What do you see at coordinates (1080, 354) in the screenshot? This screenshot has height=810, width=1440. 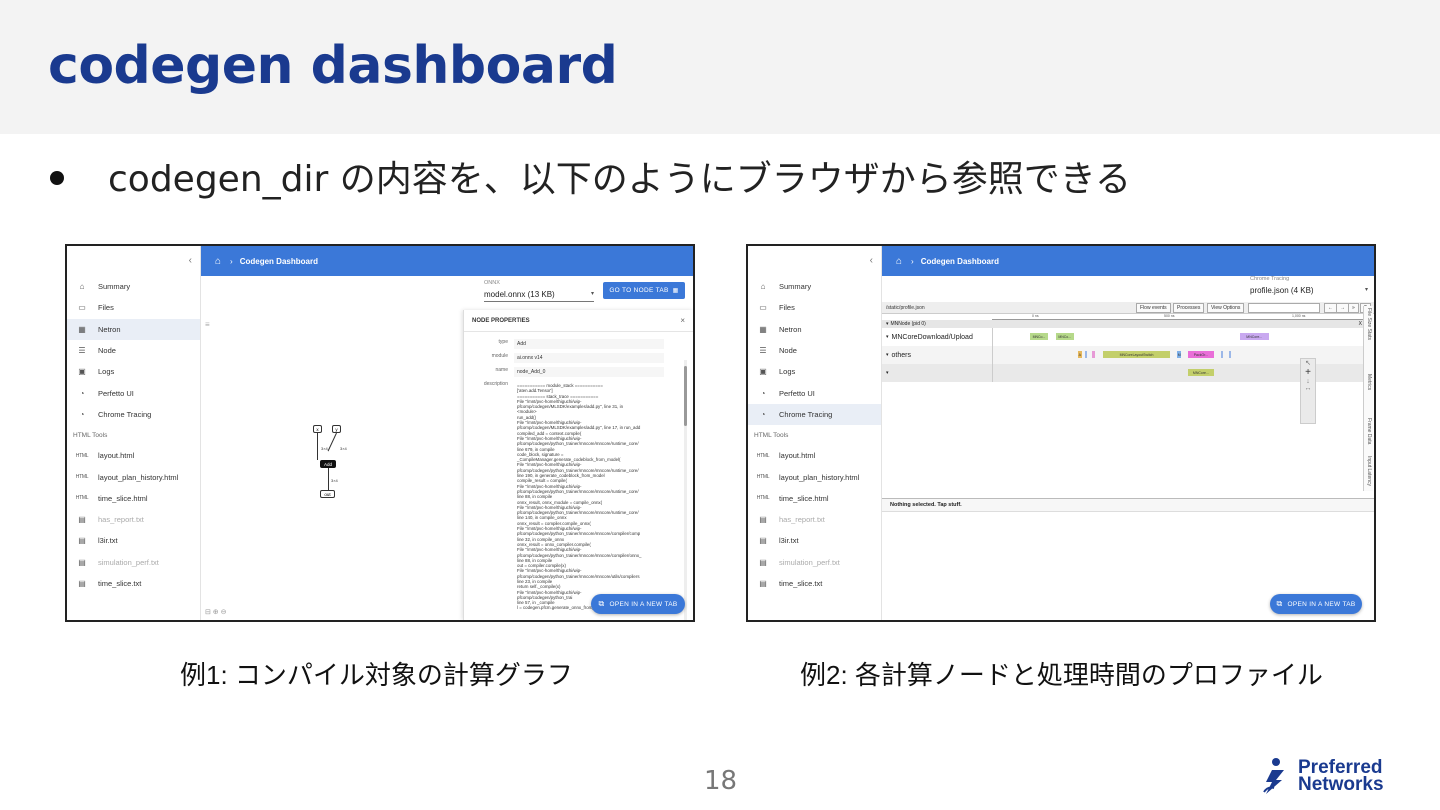 I see `trace-slice: A` at bounding box center [1080, 354].